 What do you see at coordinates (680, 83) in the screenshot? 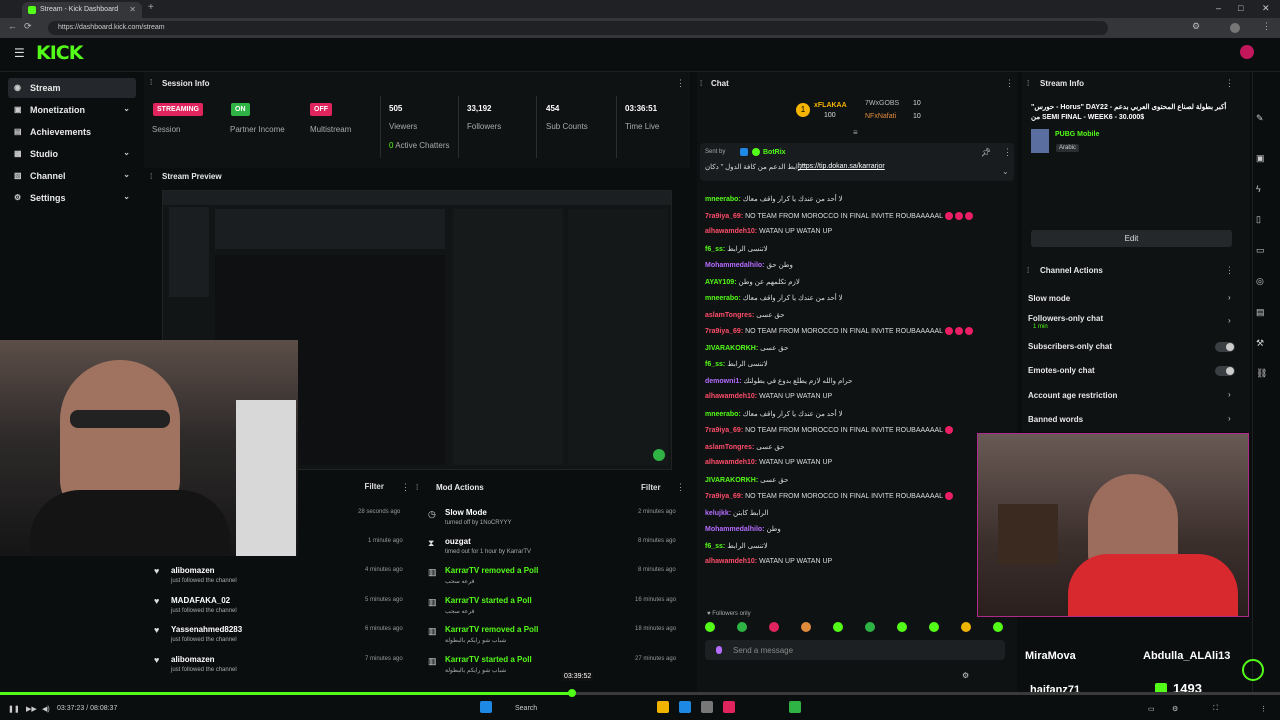
I see `session-menu-icon: ⋮` at bounding box center [680, 83].